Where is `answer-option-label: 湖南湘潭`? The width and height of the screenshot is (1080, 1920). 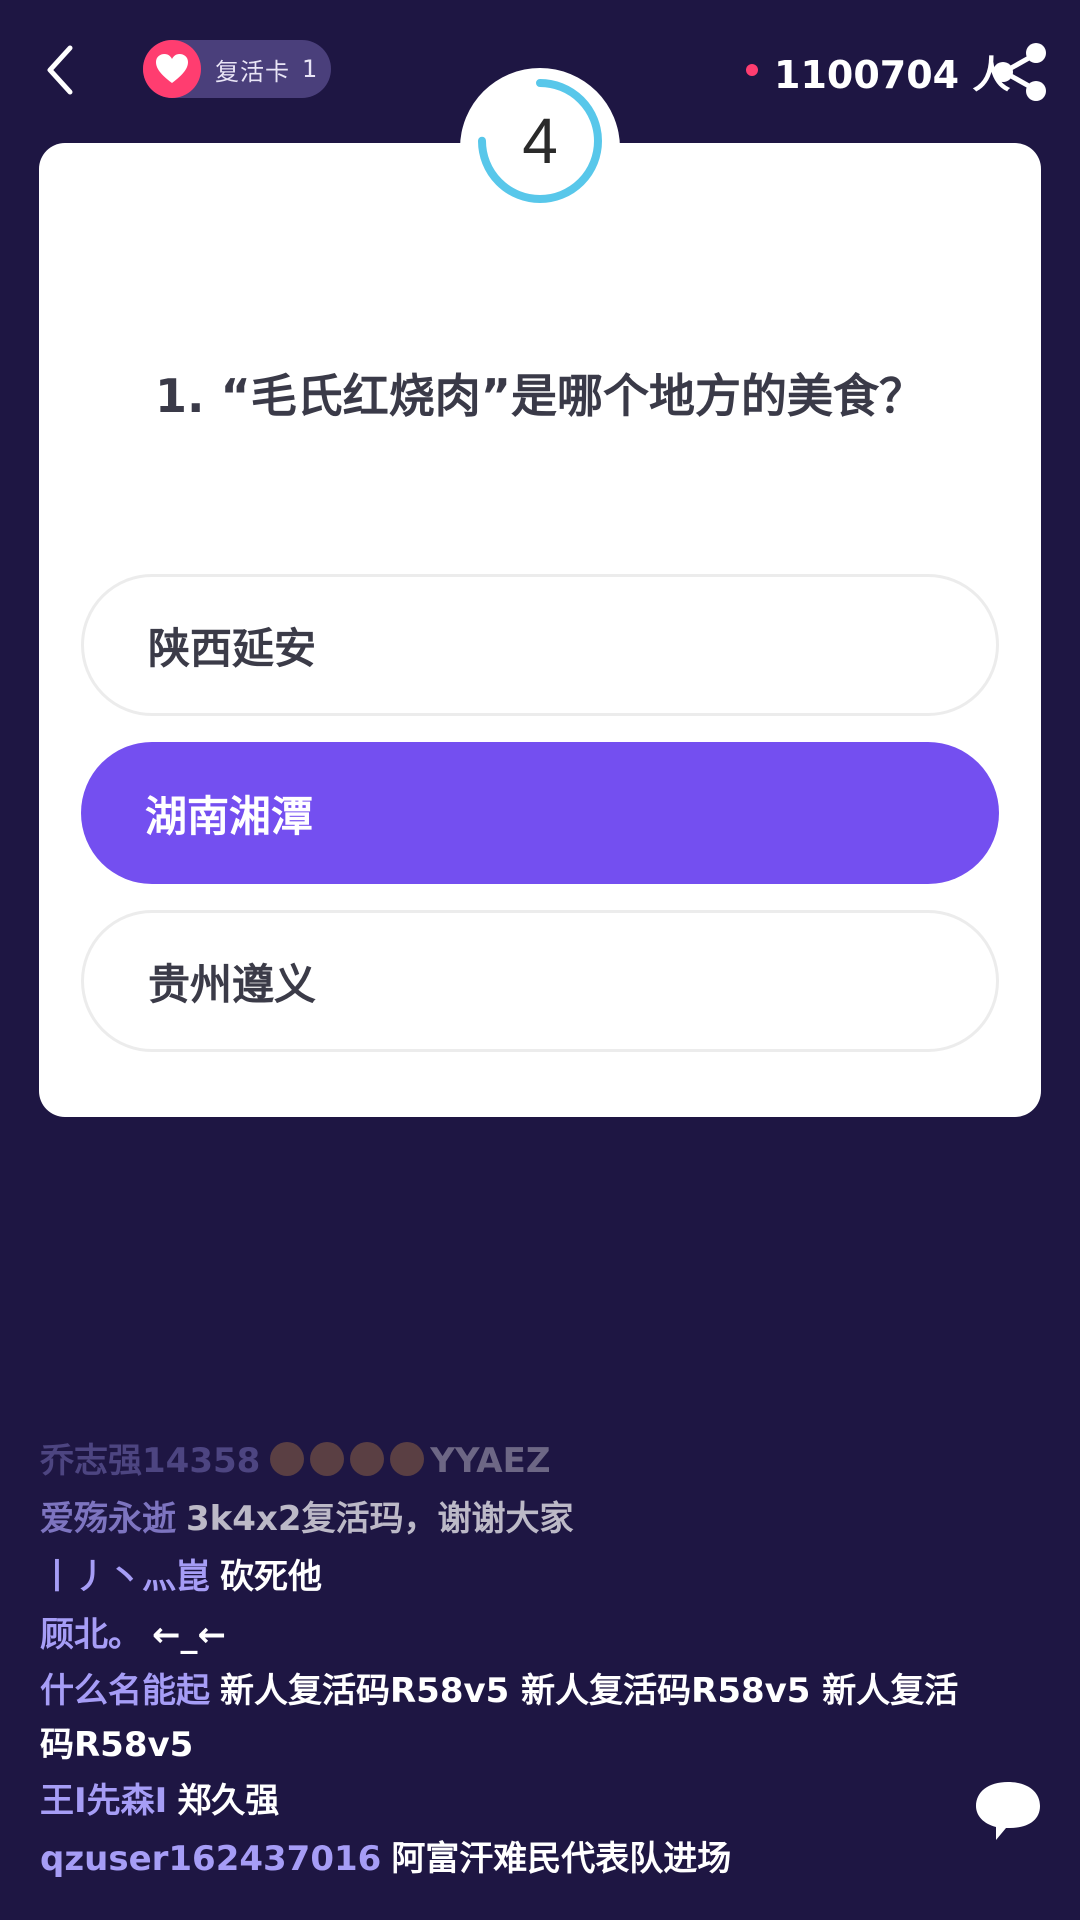
answer-option-label: 湖南湘潭 is located at coordinates (229, 816).